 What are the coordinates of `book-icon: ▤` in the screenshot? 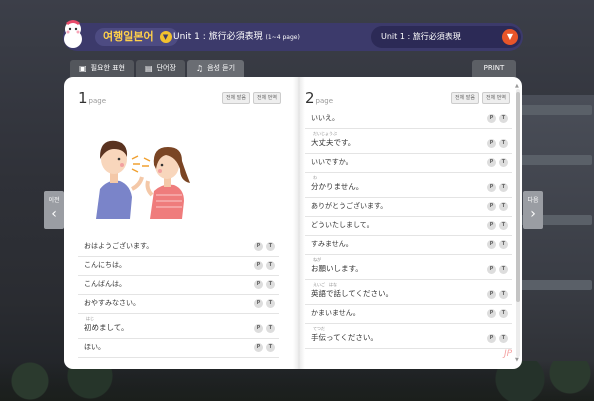 It's located at (149, 68).